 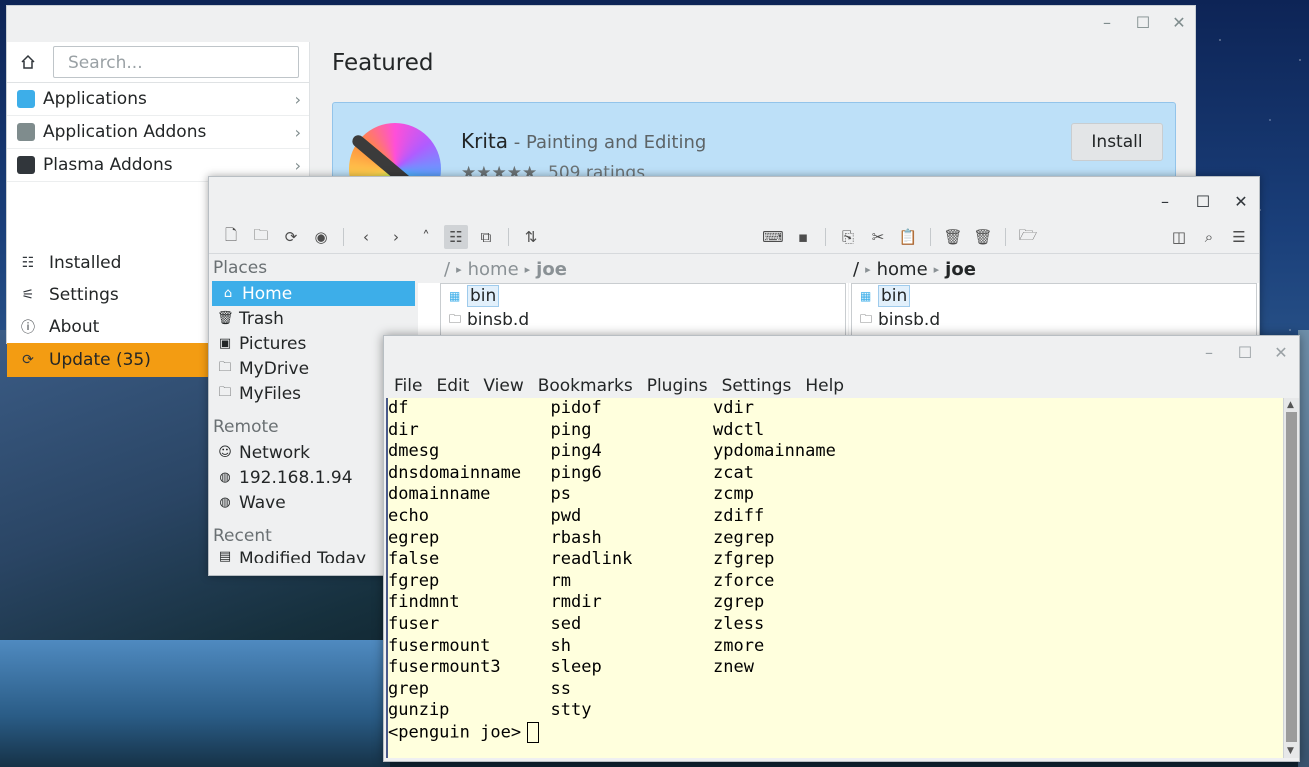 What do you see at coordinates (841, 355) in the screenshot?
I see `konsole-titlebar: – ☐ ✕` at bounding box center [841, 355].